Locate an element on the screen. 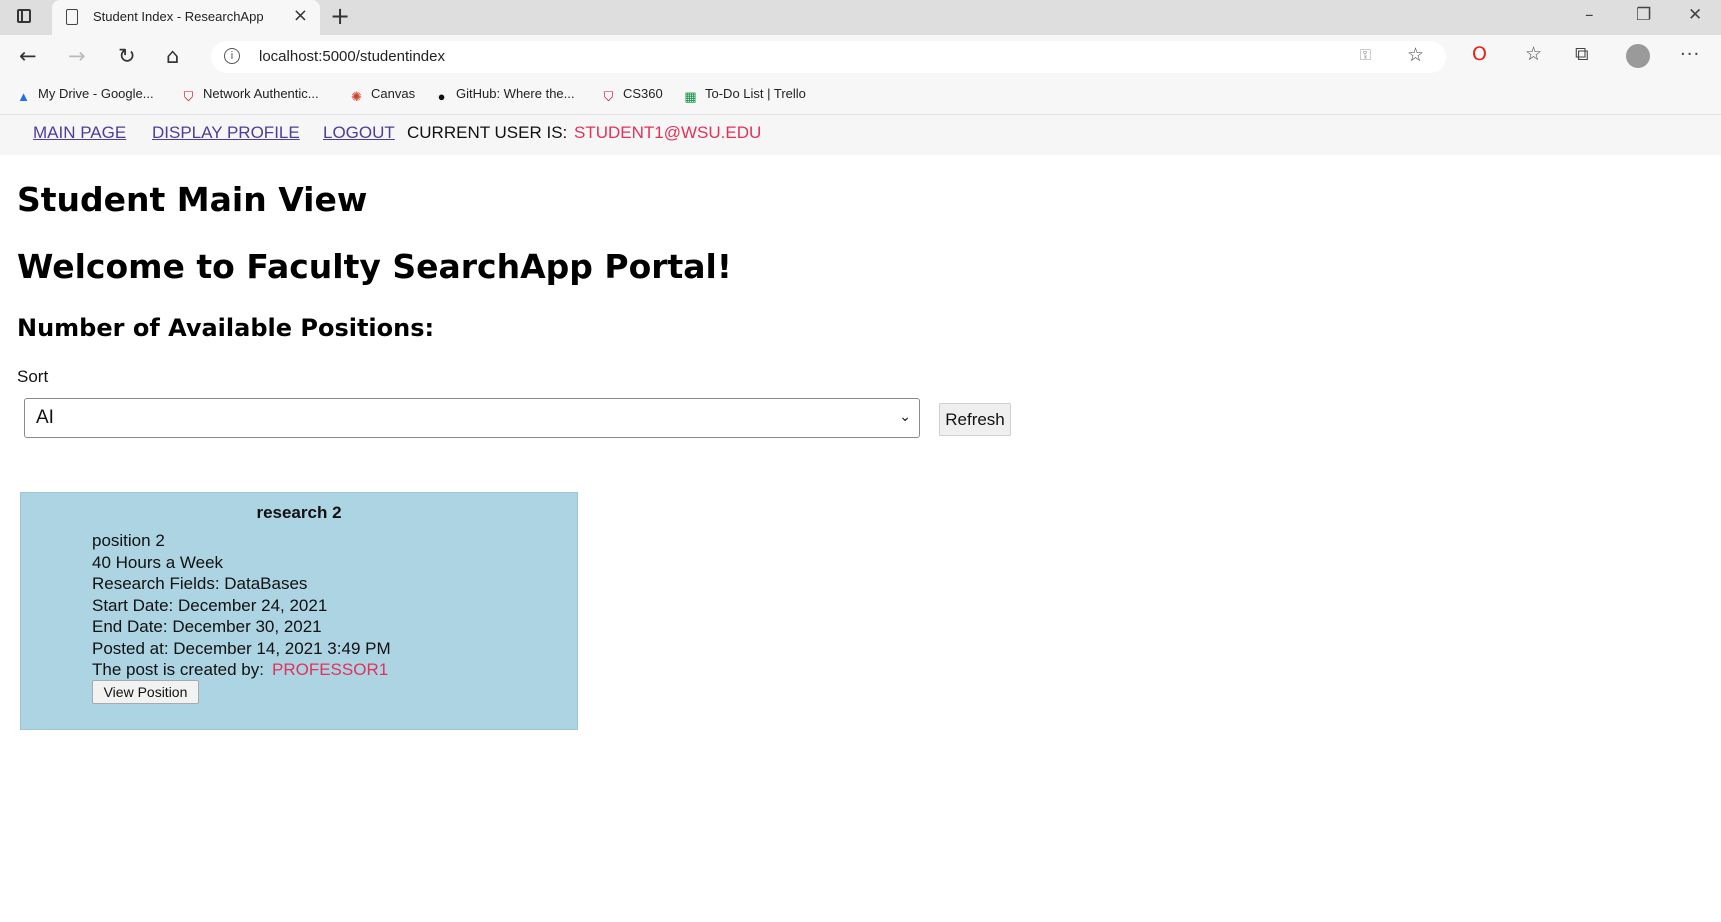 This screenshot has height=922, width=1721. github-icon: ● is located at coordinates (441, 96).